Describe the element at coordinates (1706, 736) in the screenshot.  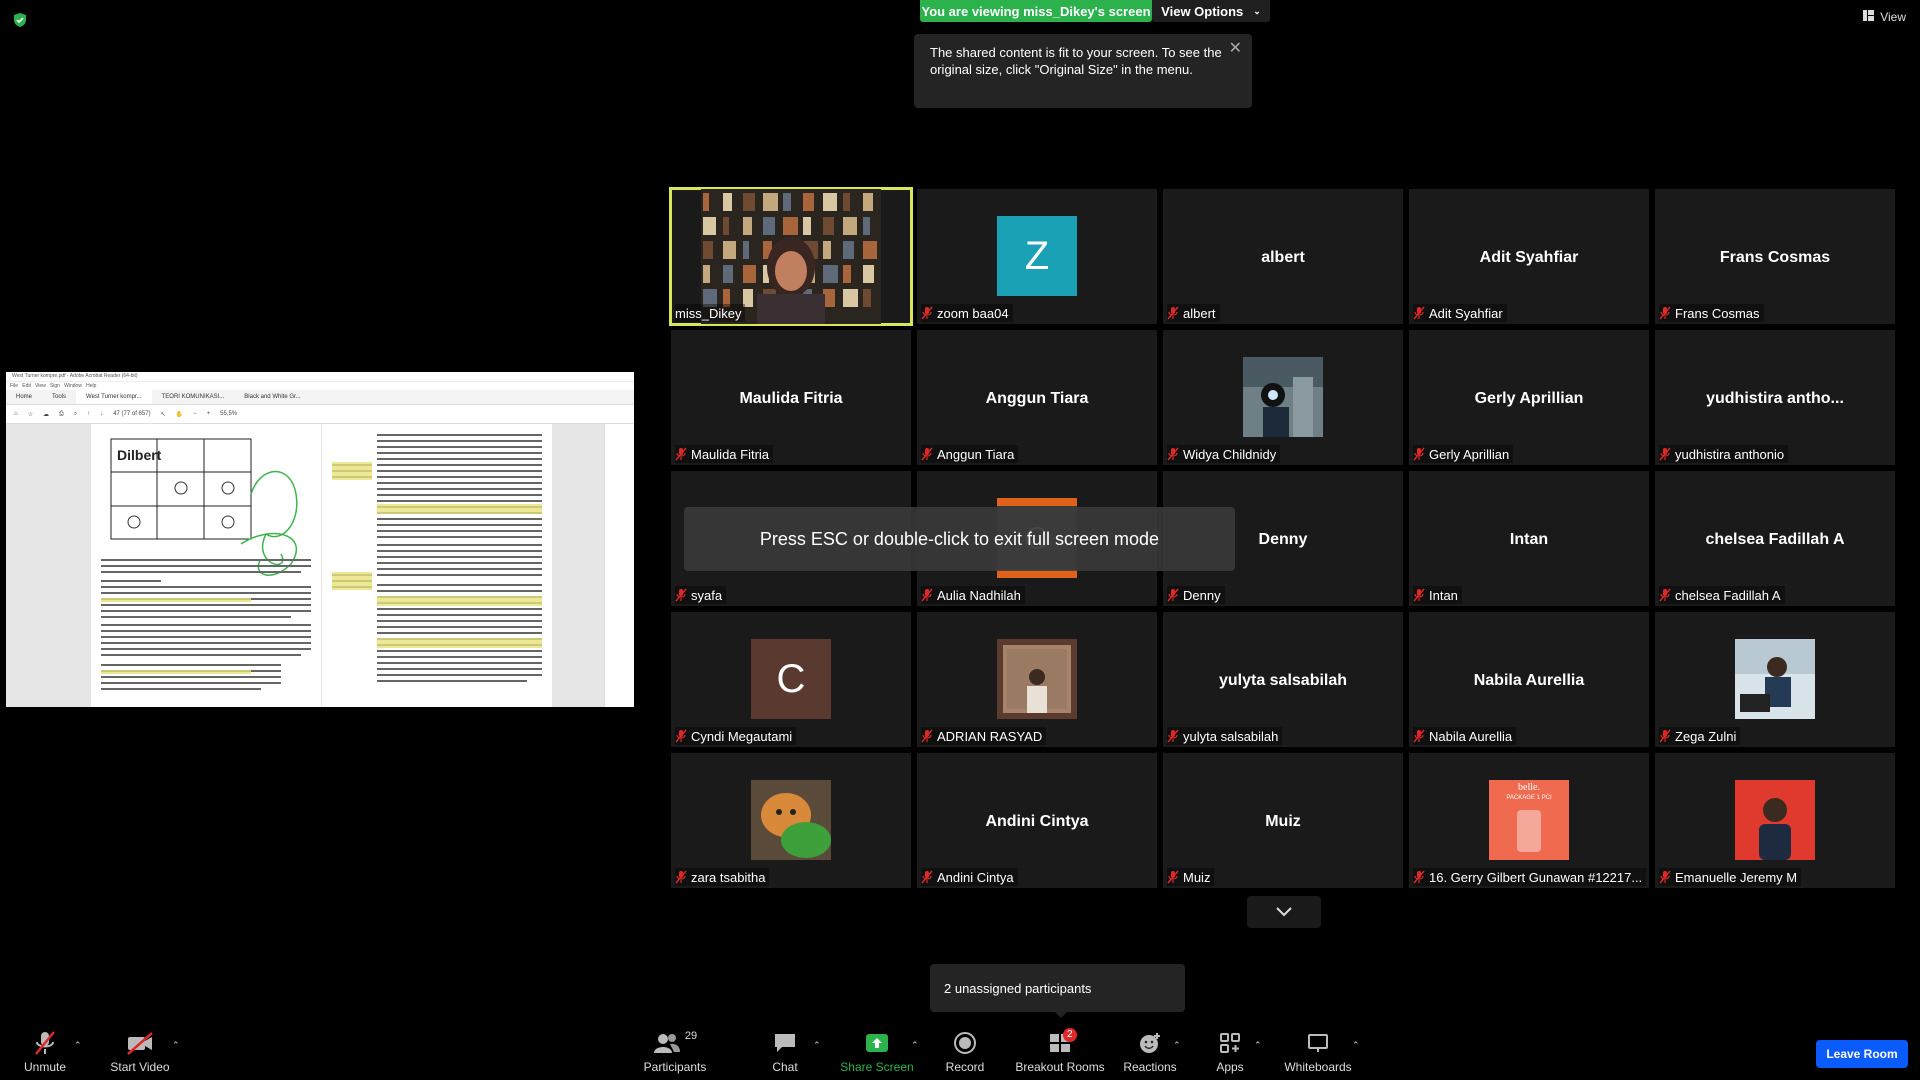
I see `participant-name: Zega Zulni` at that location.